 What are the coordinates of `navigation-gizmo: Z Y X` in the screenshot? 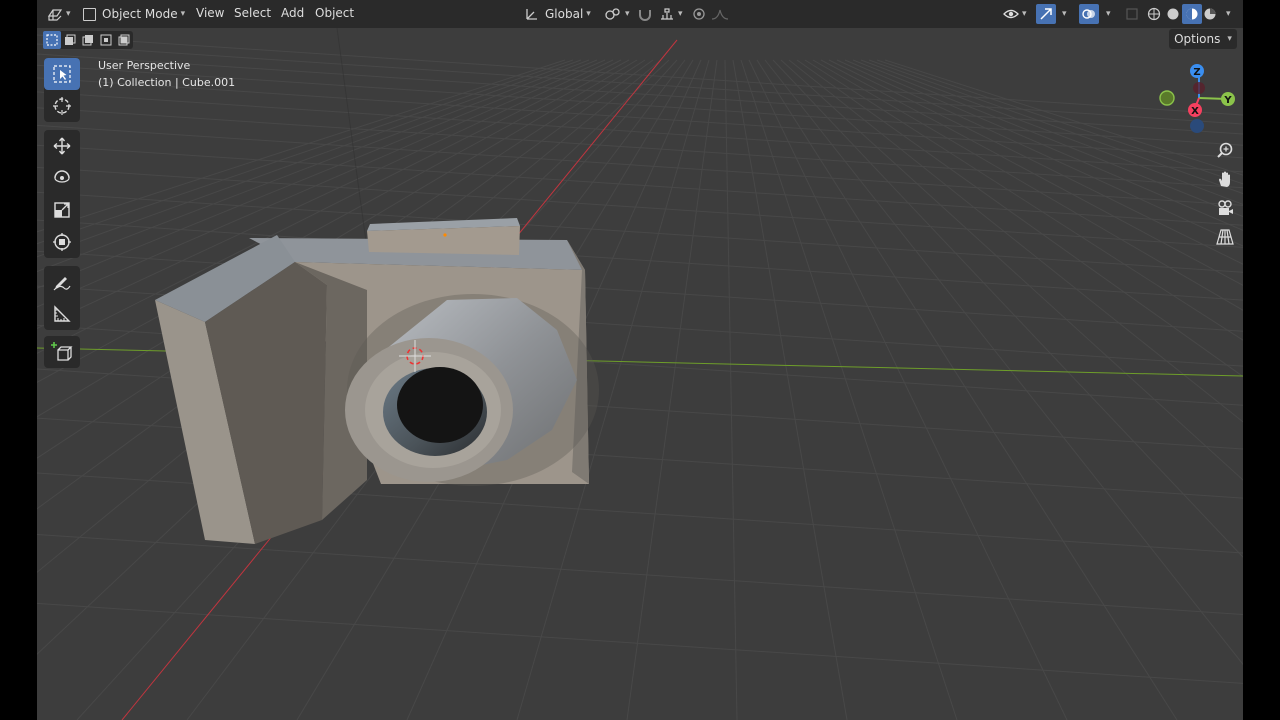 It's located at (1200, 100).